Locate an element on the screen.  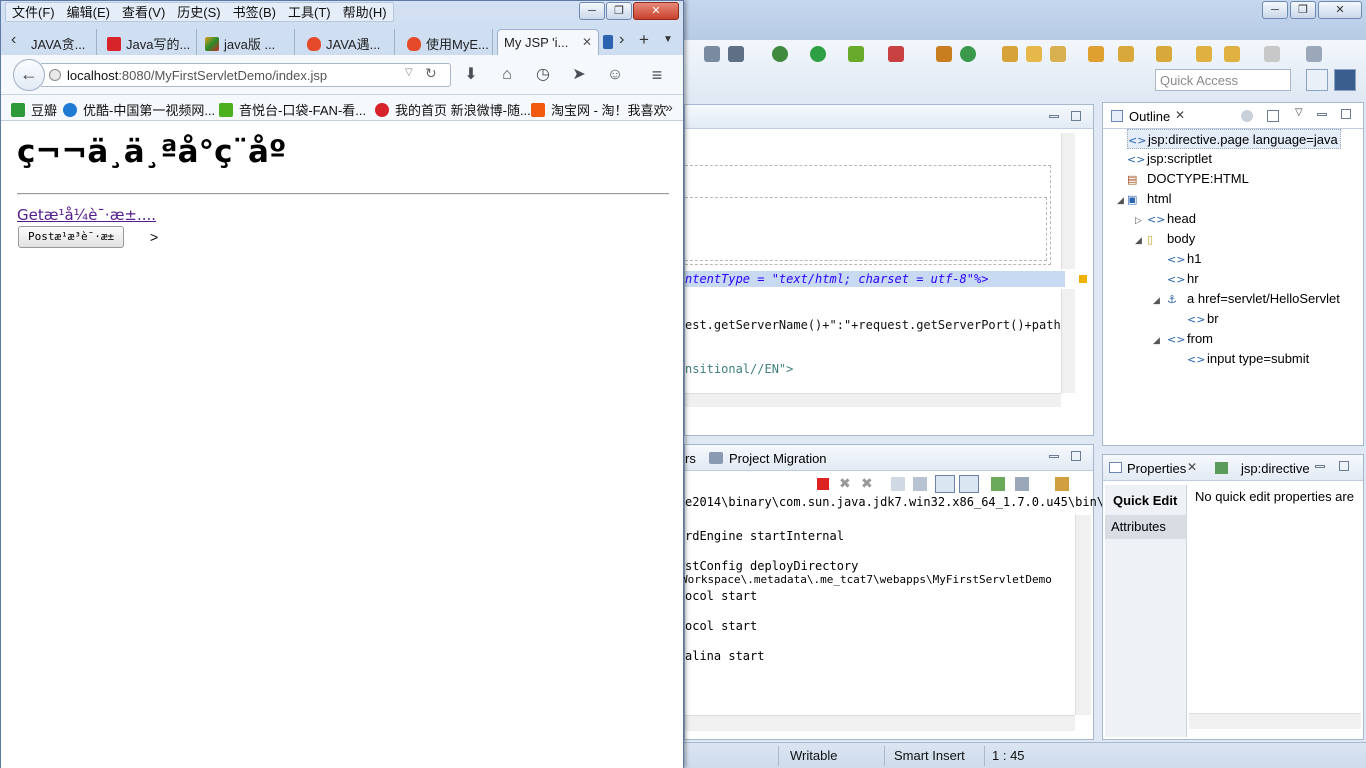
list-tabs-icon: ▼ is located at coordinates (668, 39).